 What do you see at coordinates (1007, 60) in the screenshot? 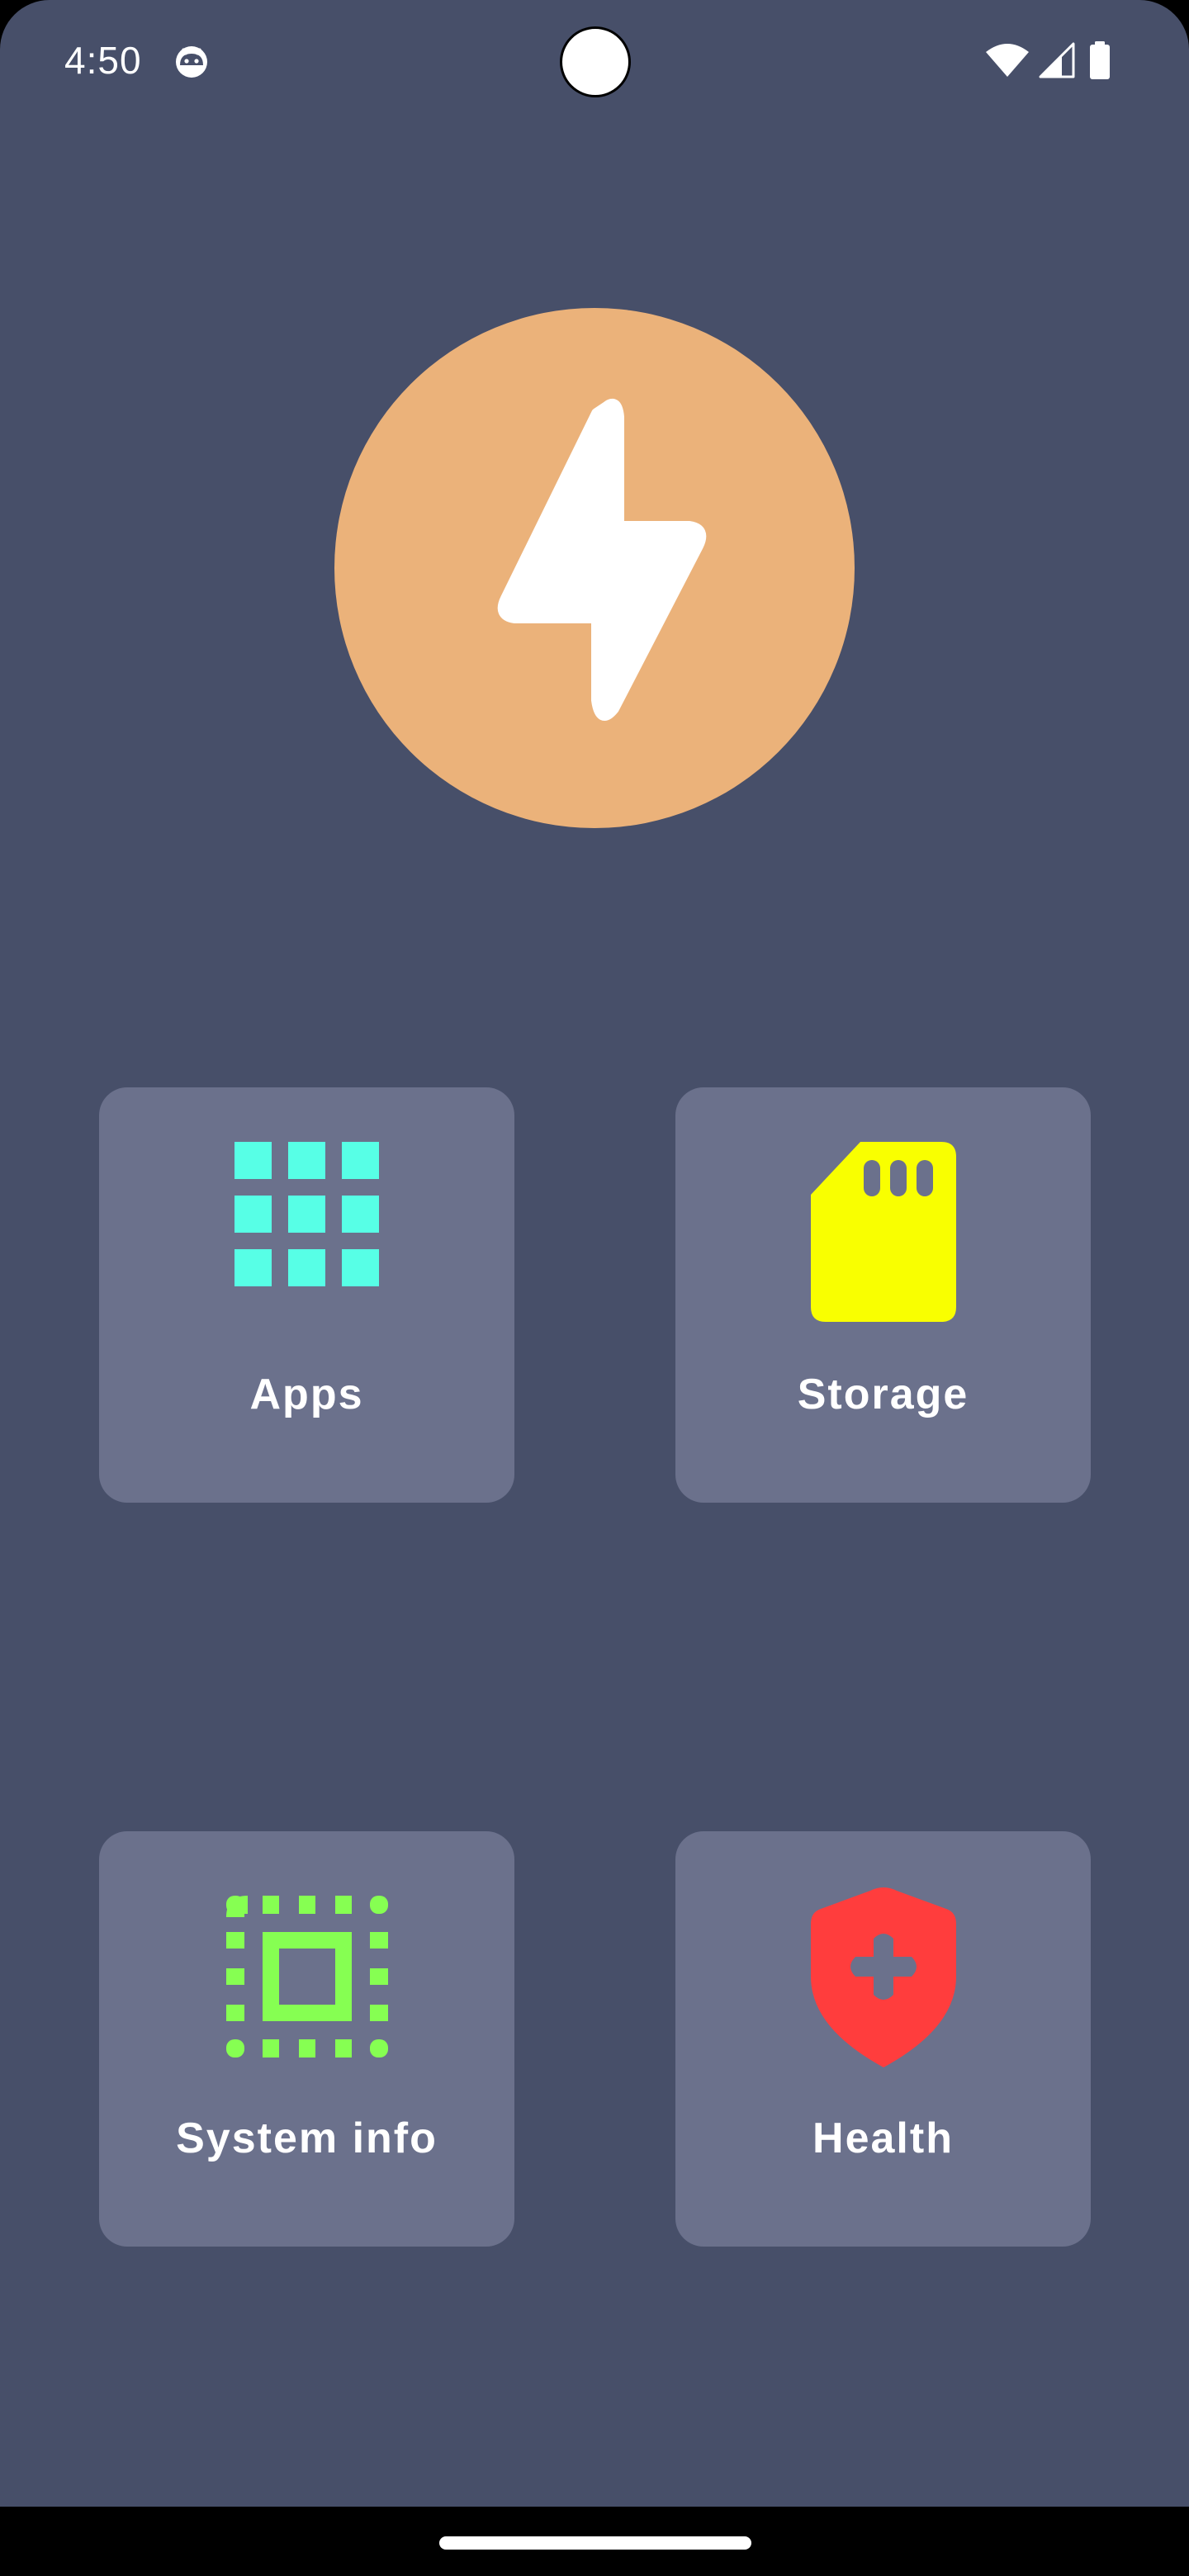
I see `wifi-icon` at bounding box center [1007, 60].